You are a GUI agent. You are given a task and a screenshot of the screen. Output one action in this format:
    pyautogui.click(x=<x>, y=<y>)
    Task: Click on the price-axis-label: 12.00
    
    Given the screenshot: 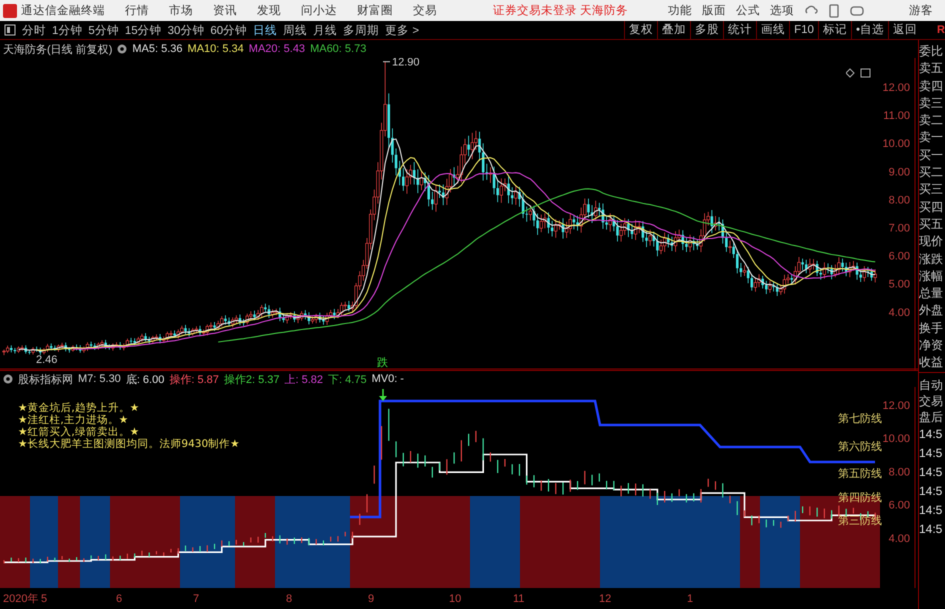 What is the action you would take?
    pyautogui.click(x=896, y=88)
    